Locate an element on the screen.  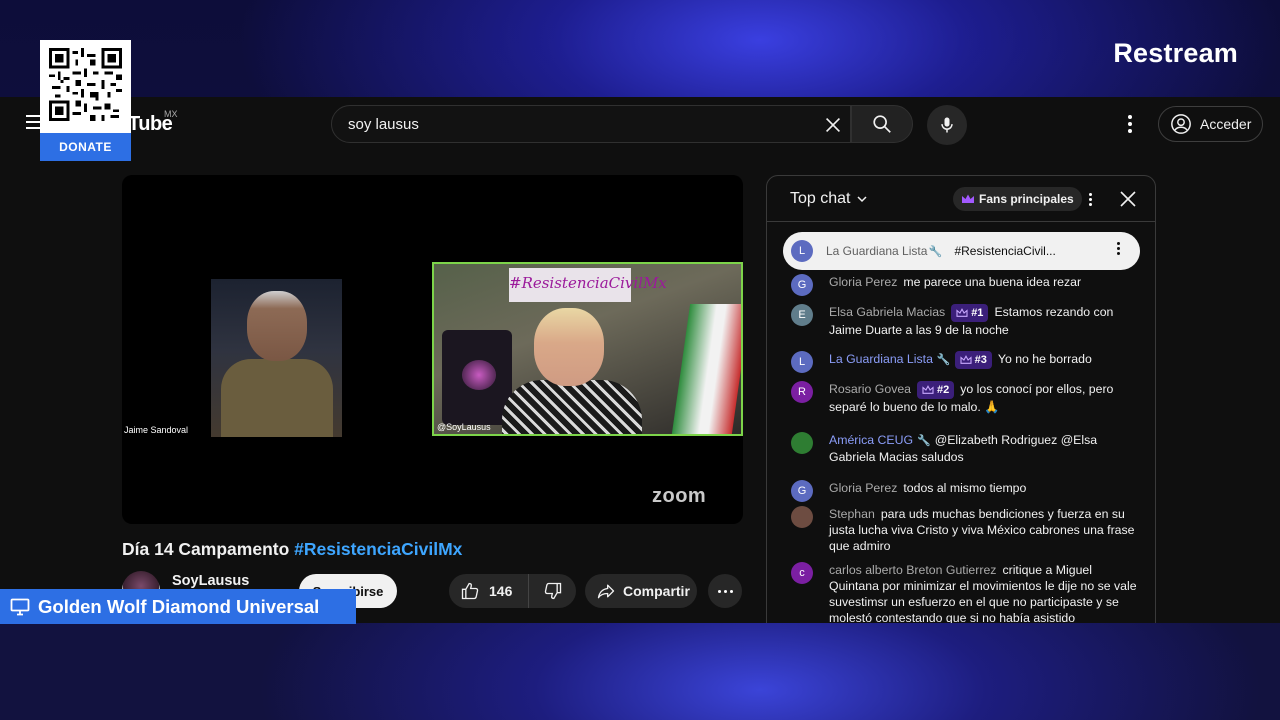
lower-third-banner: Golden Wolf Diamond Universal is located at coordinates (178, 606).